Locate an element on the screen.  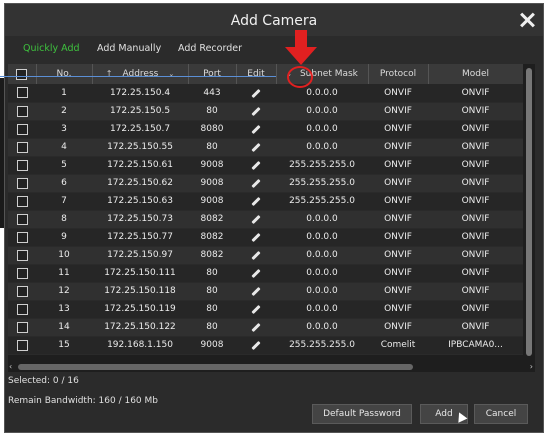
table-row: 3 172.25.150.7 8080 0.0.0.0 ONVIF ONVIF is located at coordinates (265, 129).